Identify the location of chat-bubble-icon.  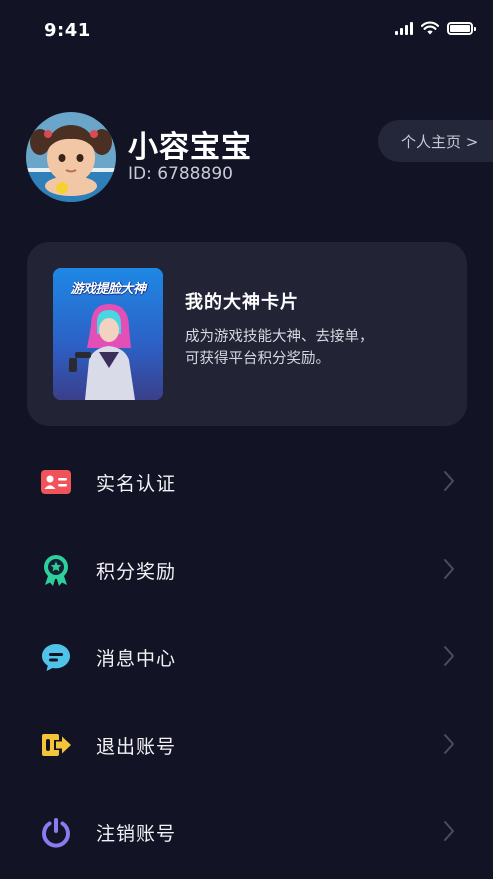
(56, 657).